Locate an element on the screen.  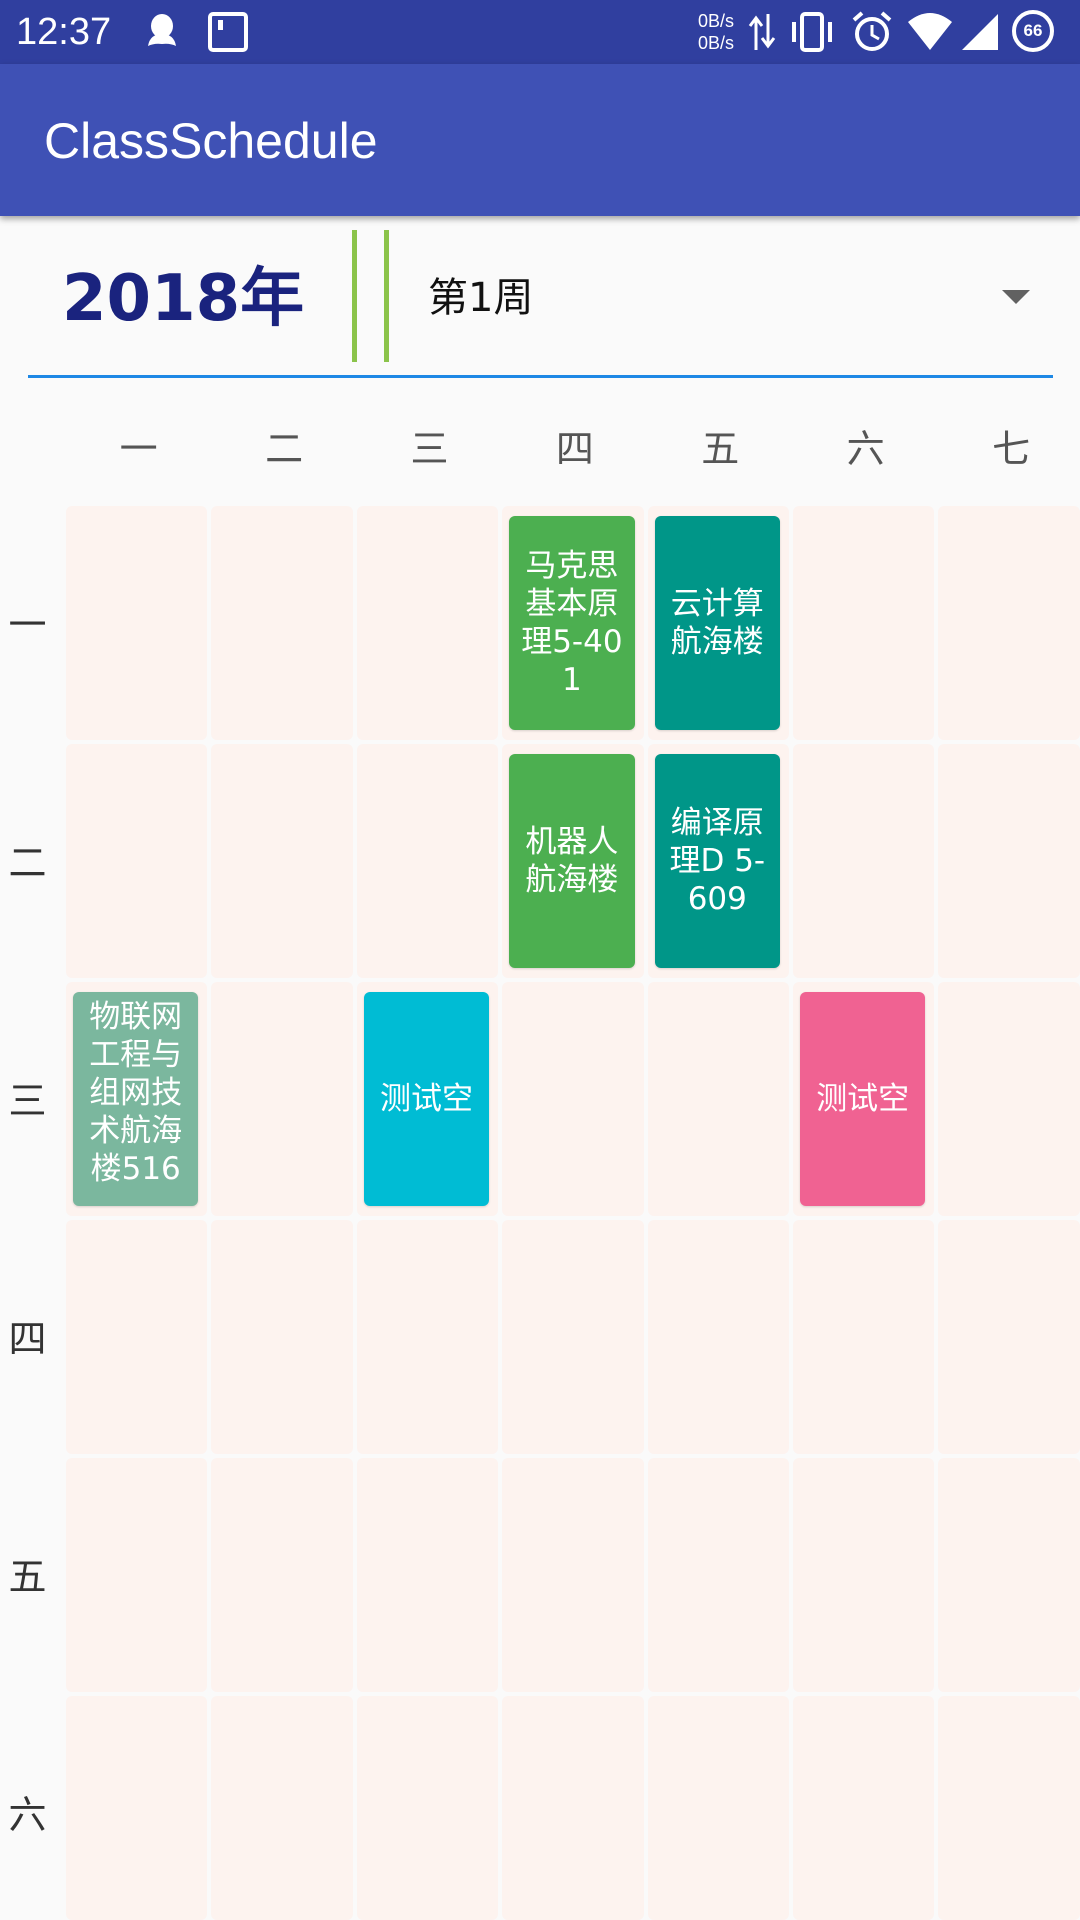
dropdown-arrow-icon is located at coordinates (1016, 297).